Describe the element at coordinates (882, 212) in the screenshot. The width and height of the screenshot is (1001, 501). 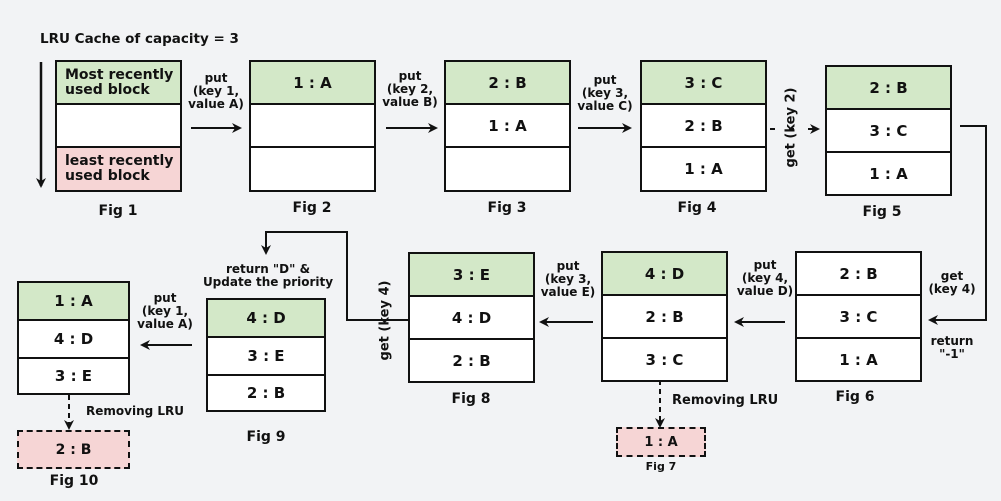
I see `fig5-caption: Fig 5` at that location.